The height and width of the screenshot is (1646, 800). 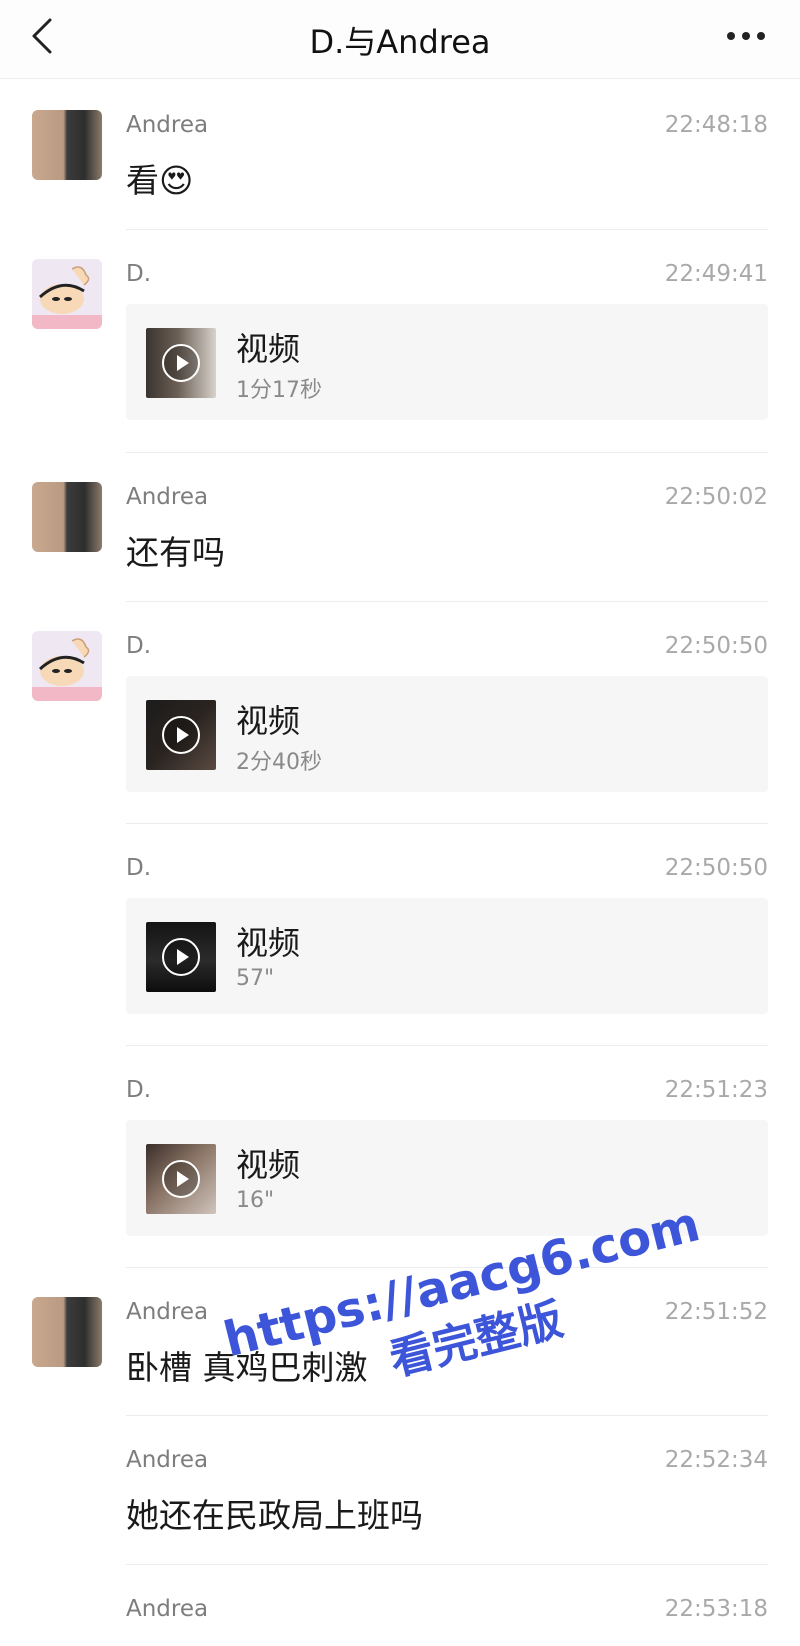 I want to click on video-card: 视频 1分17秒, so click(x=447, y=362).